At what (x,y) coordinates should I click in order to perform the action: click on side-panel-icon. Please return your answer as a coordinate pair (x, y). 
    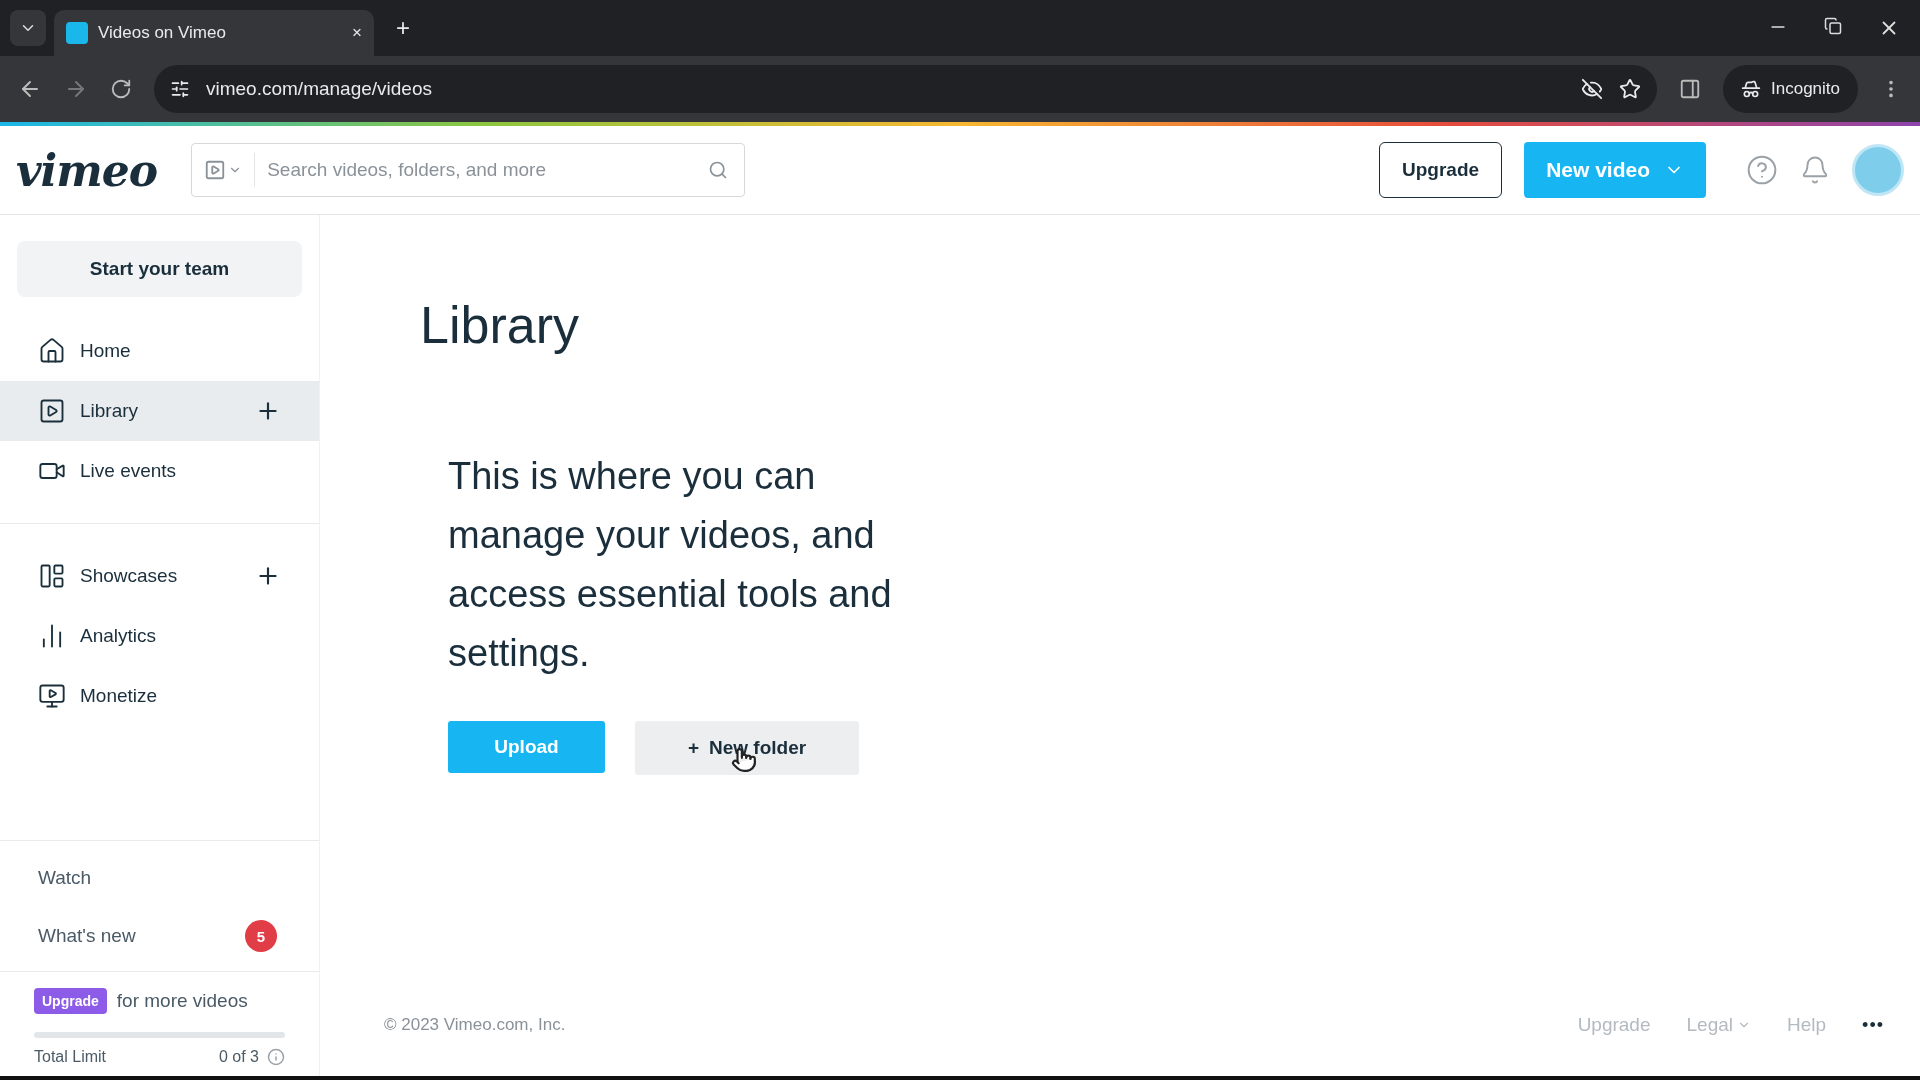
    Looking at the image, I should click on (1690, 89).